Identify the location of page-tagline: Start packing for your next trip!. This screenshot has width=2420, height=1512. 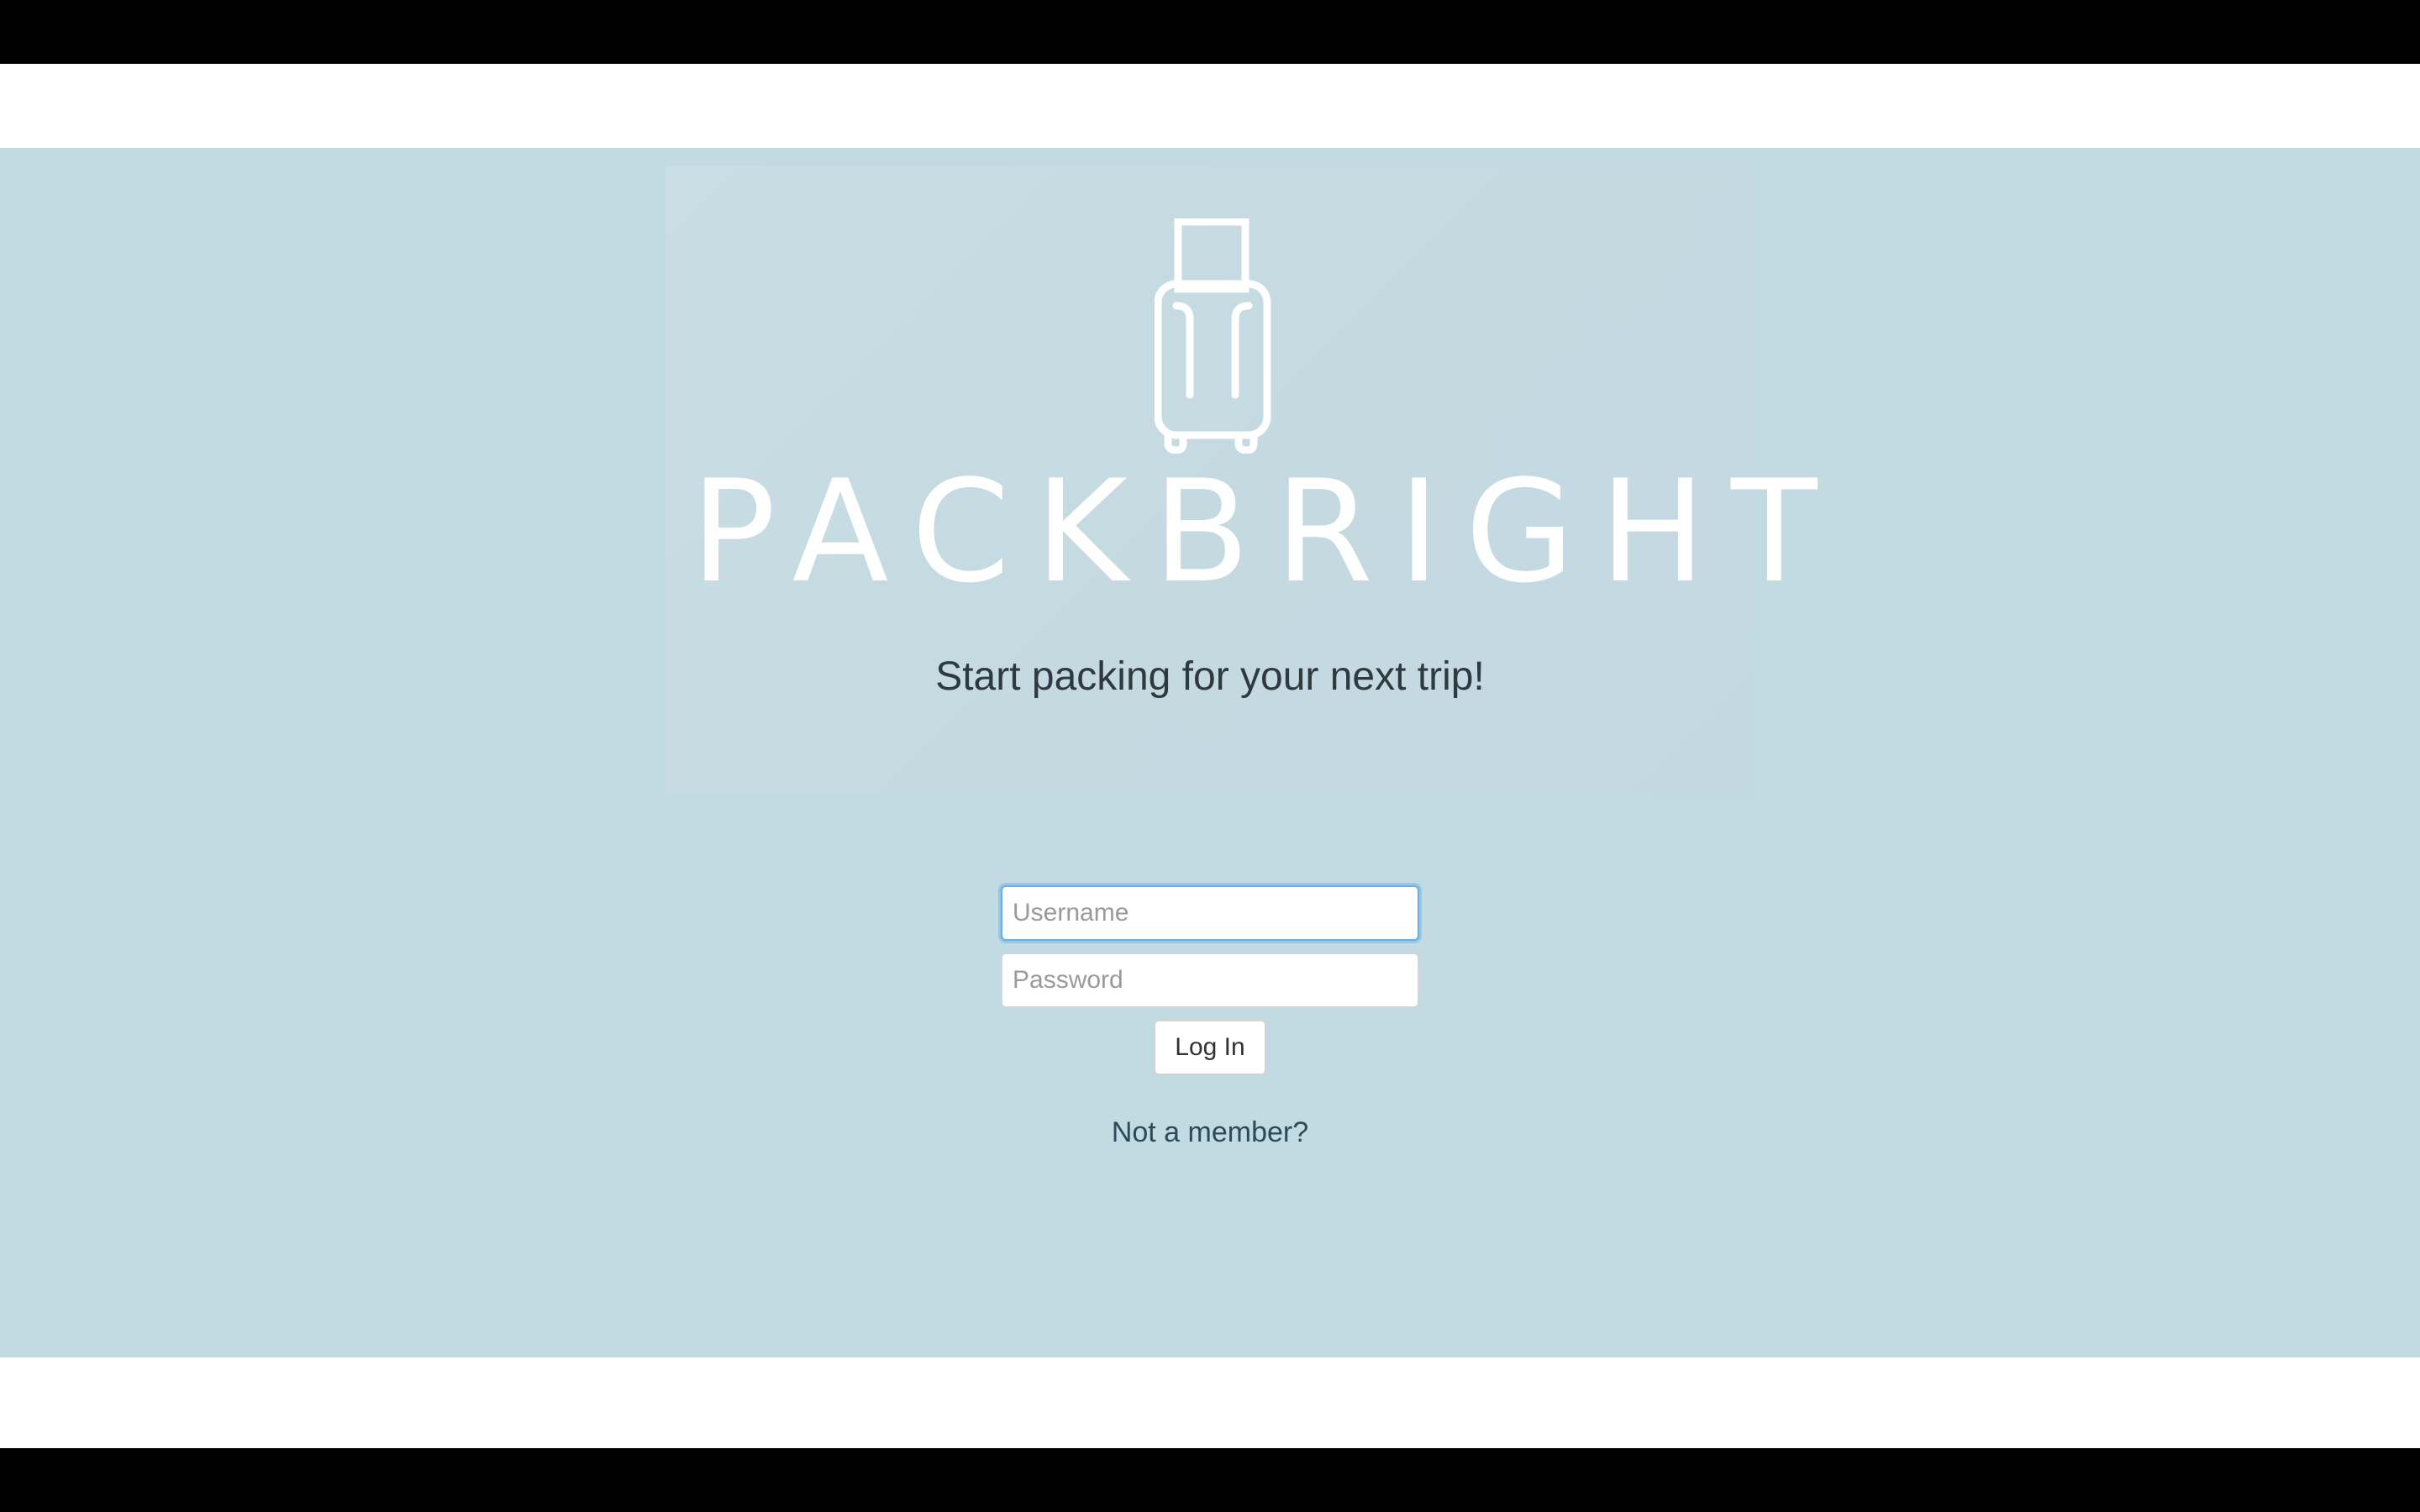
(1210, 676).